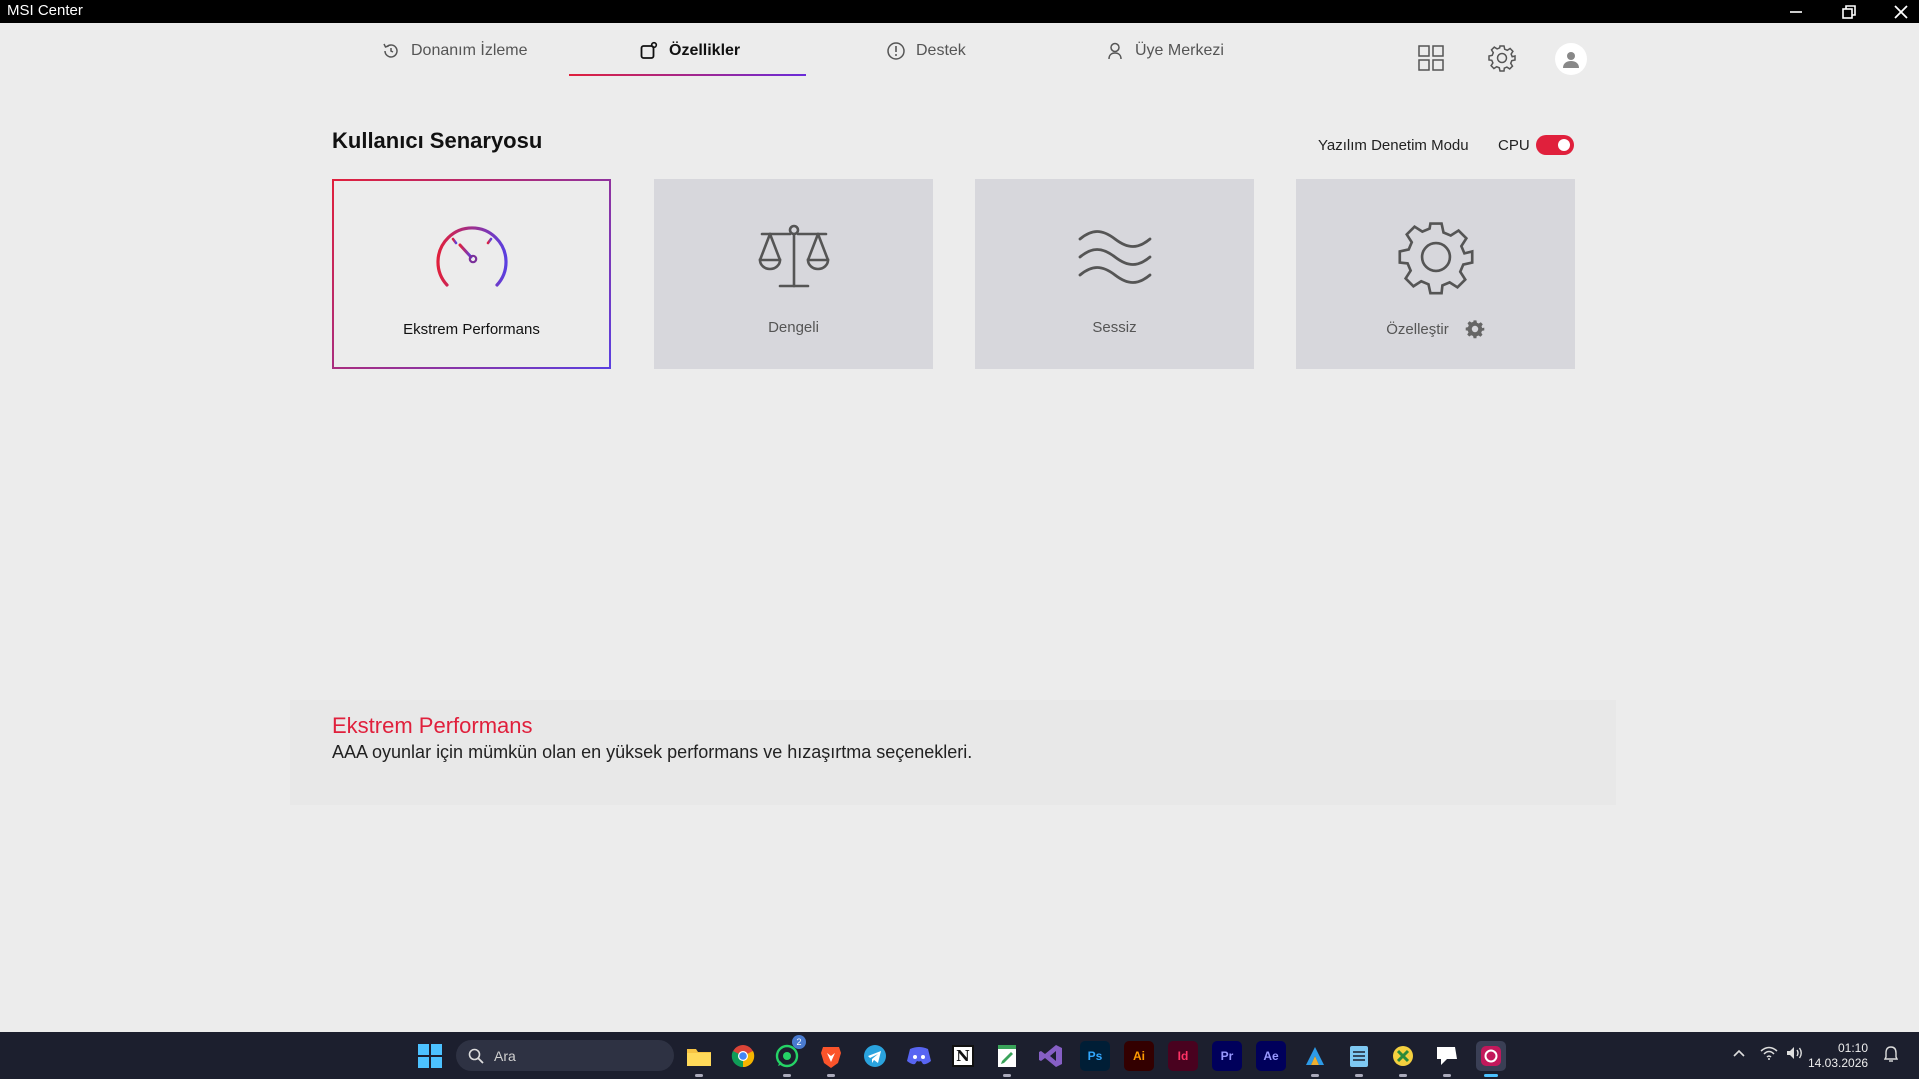 The height and width of the screenshot is (1079, 1919). I want to click on illustrator-icon: Ai, so click(1139, 1056).